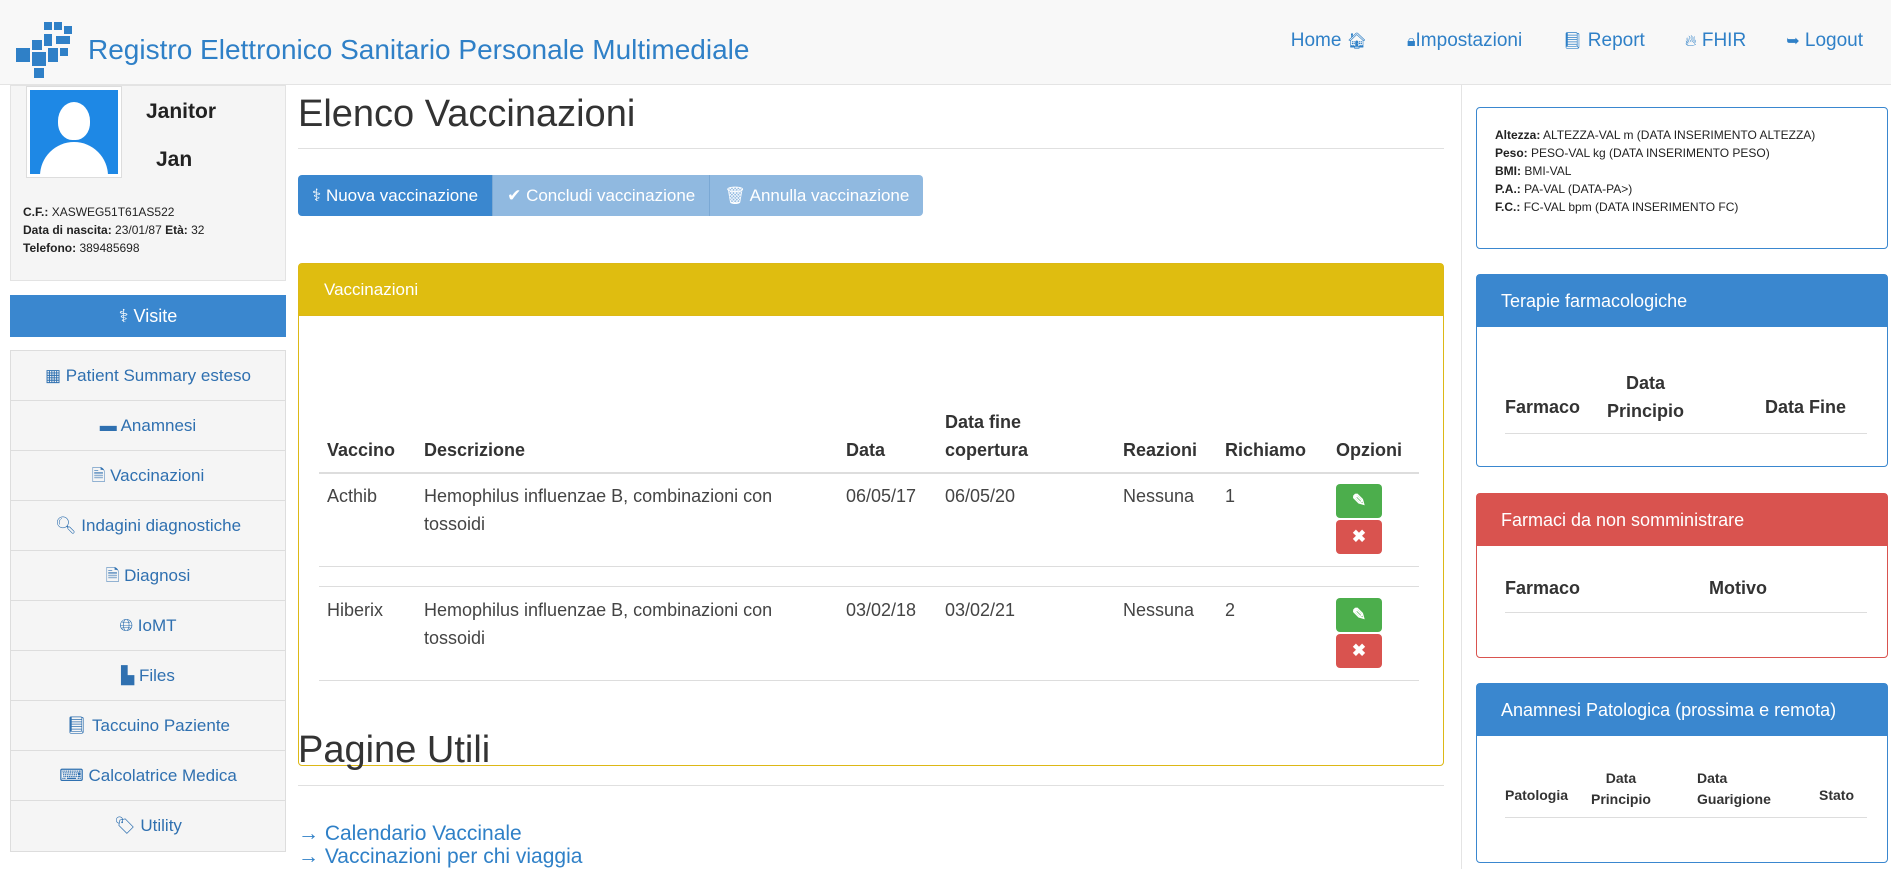 The width and height of the screenshot is (1891, 869). What do you see at coordinates (1159, 610) in the screenshot?
I see `cell-reazioni: Nessuna` at bounding box center [1159, 610].